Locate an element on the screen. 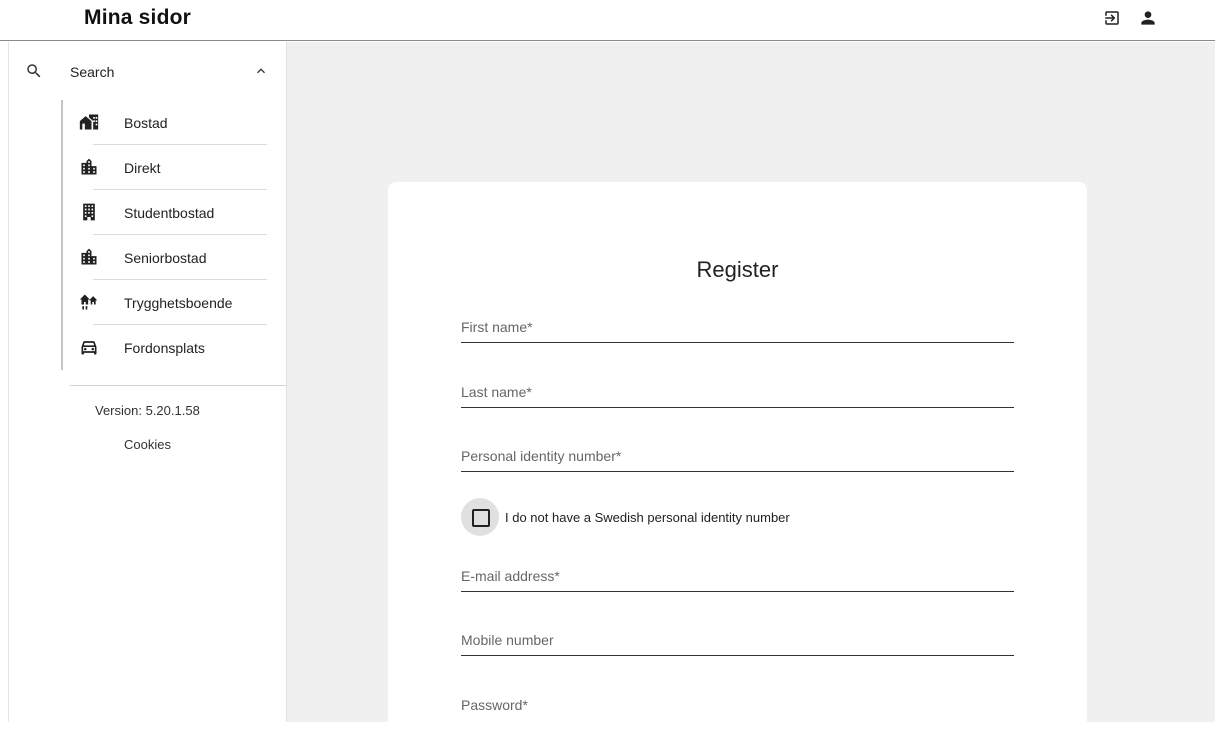 The image size is (1215, 742). sidebar-item-label: Seniorbostad is located at coordinates (165, 258).